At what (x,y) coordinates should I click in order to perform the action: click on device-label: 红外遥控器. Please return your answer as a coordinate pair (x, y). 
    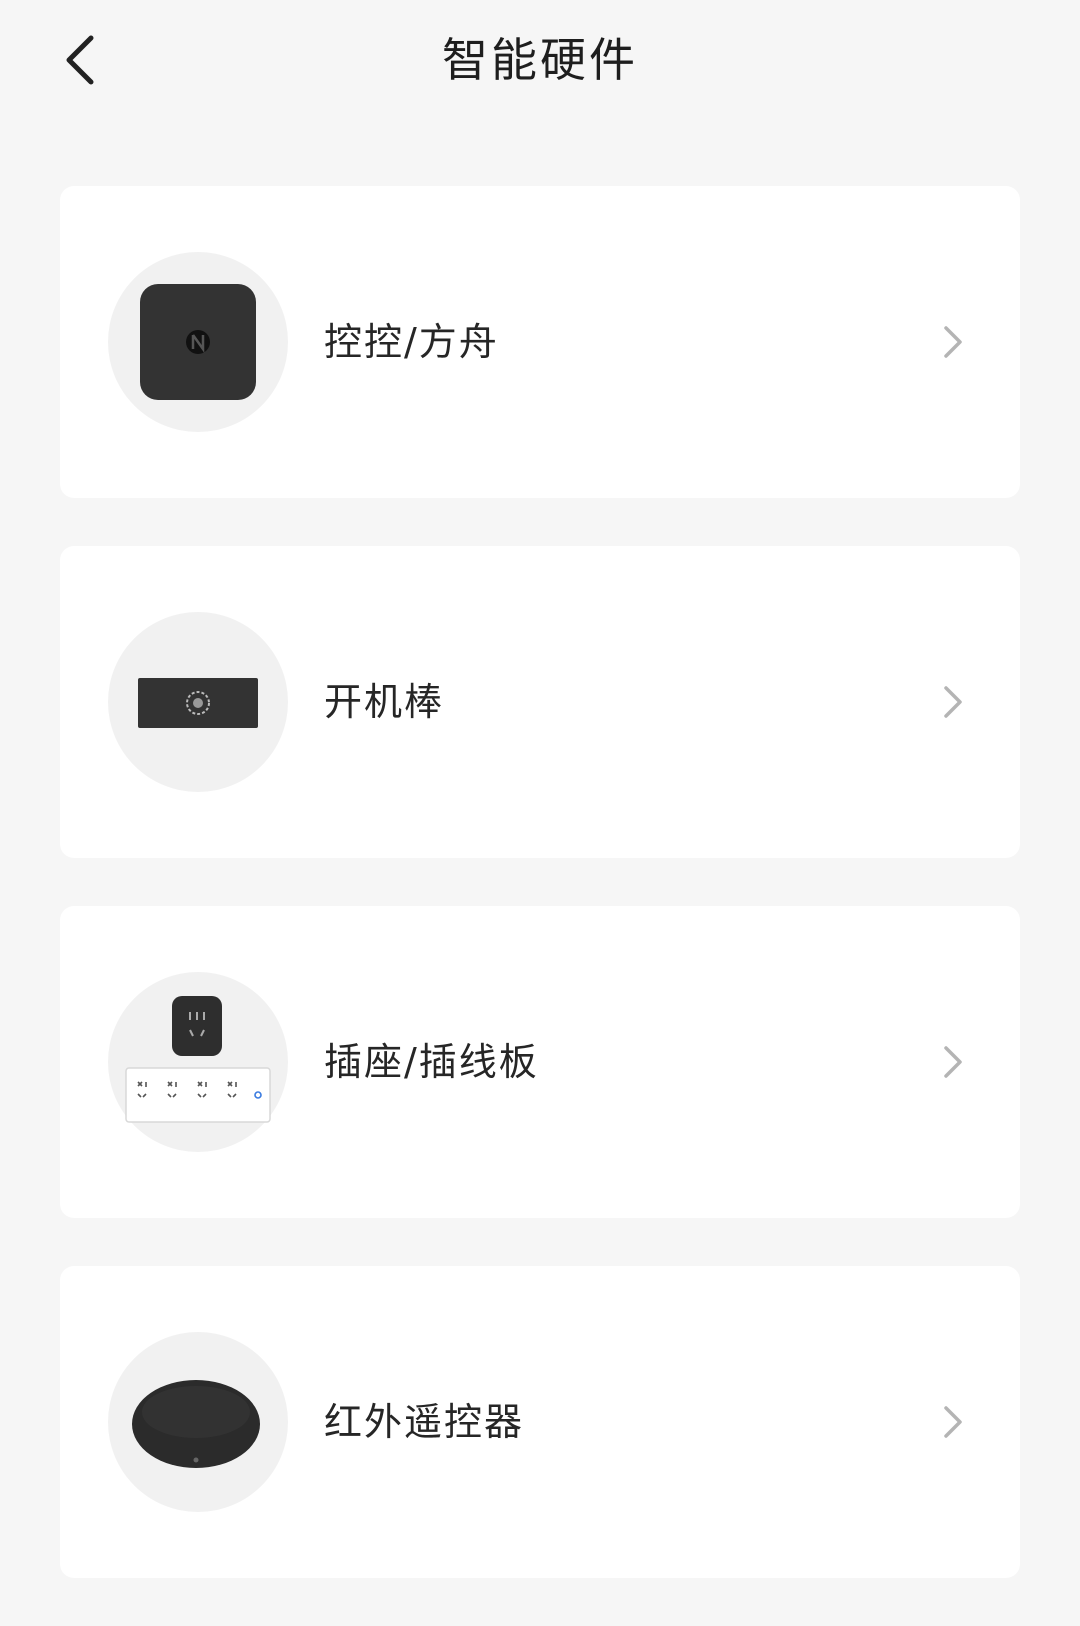
    Looking at the image, I should click on (424, 1422).